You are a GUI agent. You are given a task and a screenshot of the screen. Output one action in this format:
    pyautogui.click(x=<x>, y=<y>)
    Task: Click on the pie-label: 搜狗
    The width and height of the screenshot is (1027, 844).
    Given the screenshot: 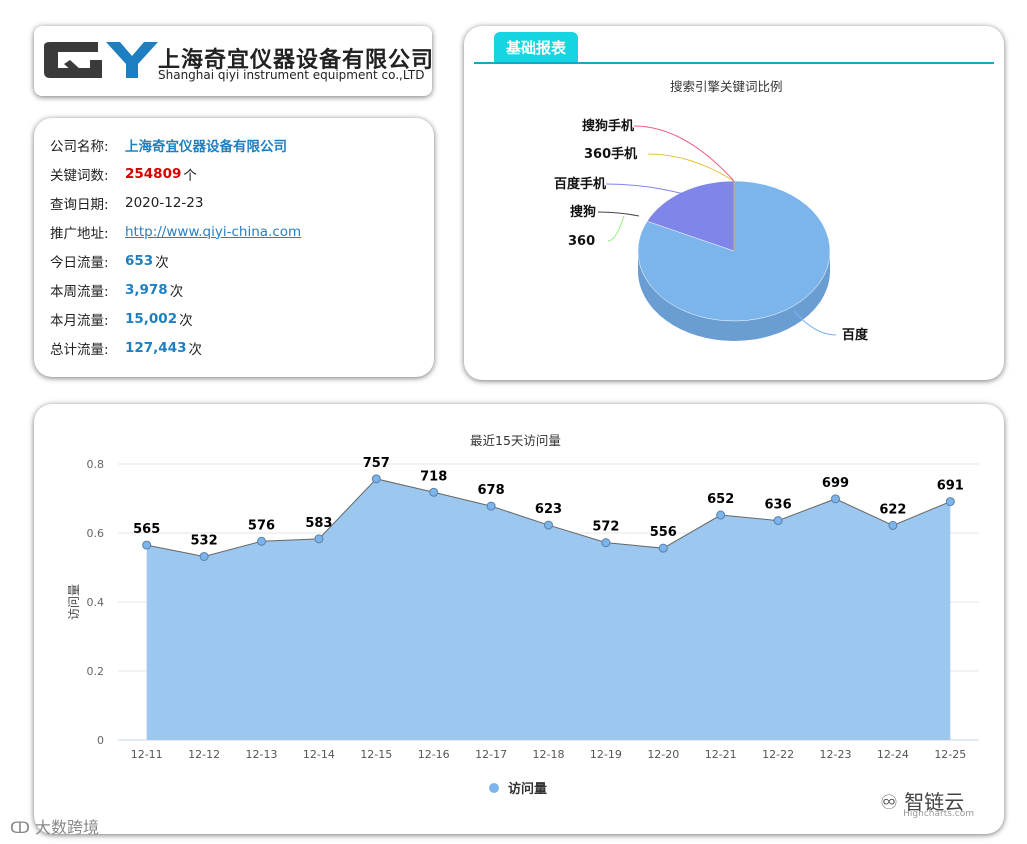 What is the action you would take?
    pyautogui.click(x=583, y=212)
    